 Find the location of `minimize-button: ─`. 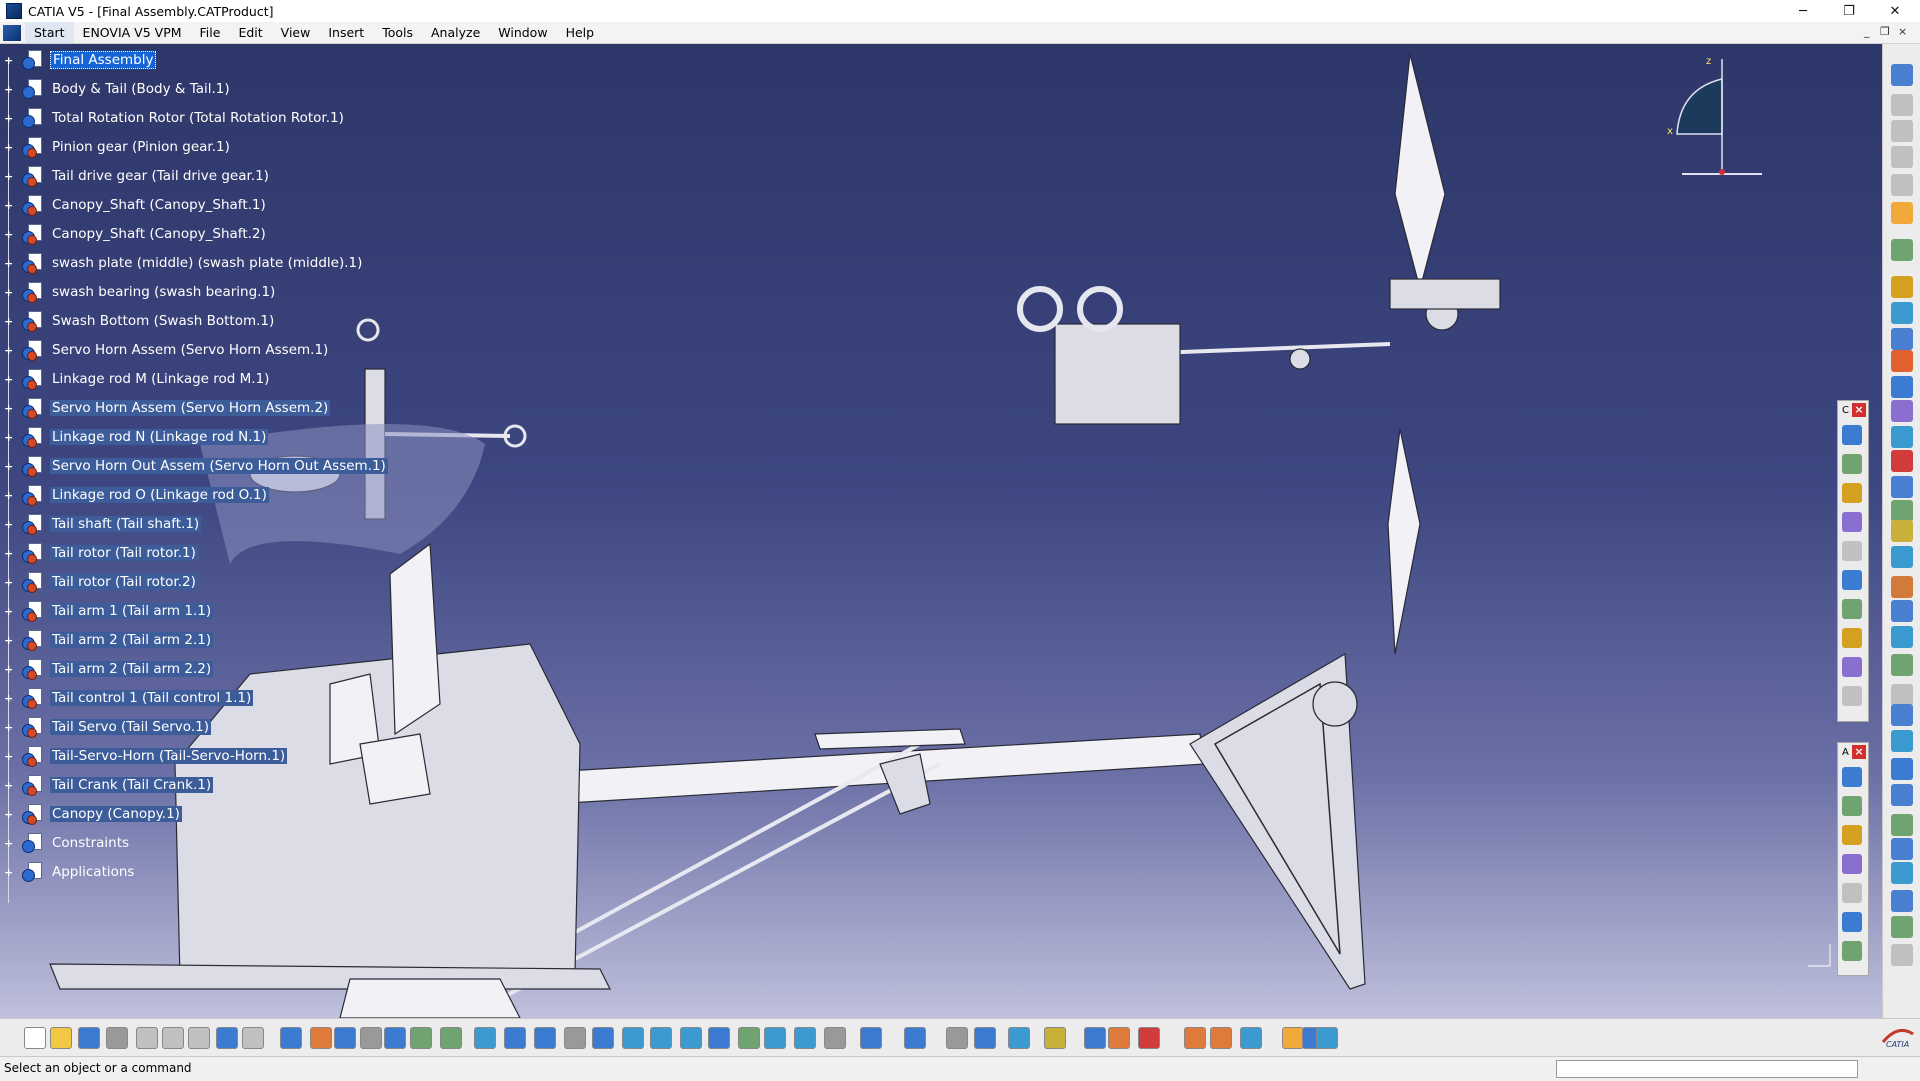

minimize-button: ─ is located at coordinates (1803, 11).